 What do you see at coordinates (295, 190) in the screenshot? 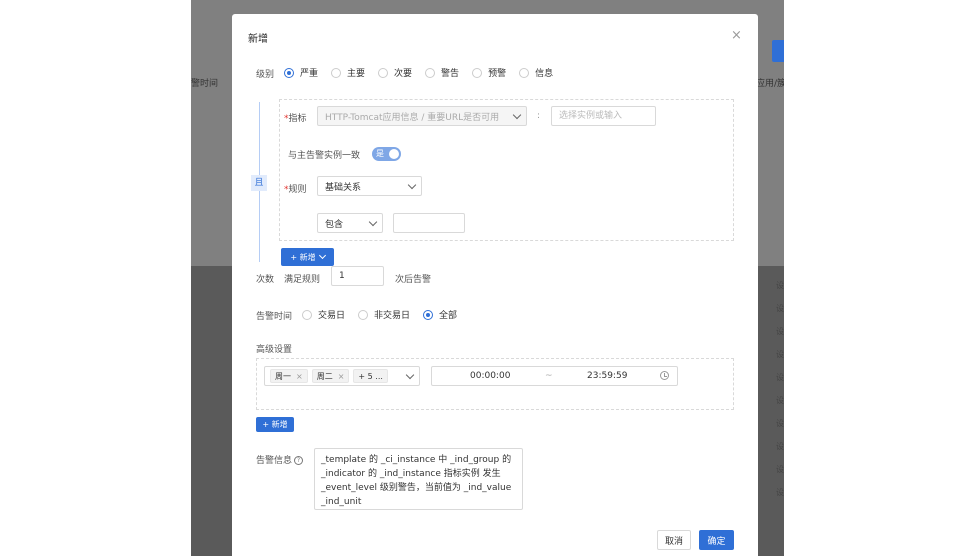
I see `rule-label: *规则` at bounding box center [295, 190].